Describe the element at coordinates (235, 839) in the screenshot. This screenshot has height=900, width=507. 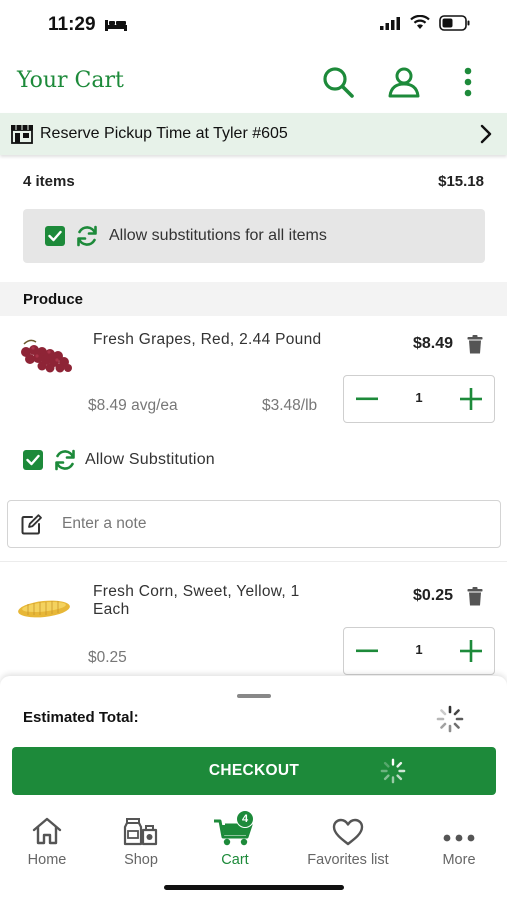
I see `nav-item-cart: 4 Cart` at that location.